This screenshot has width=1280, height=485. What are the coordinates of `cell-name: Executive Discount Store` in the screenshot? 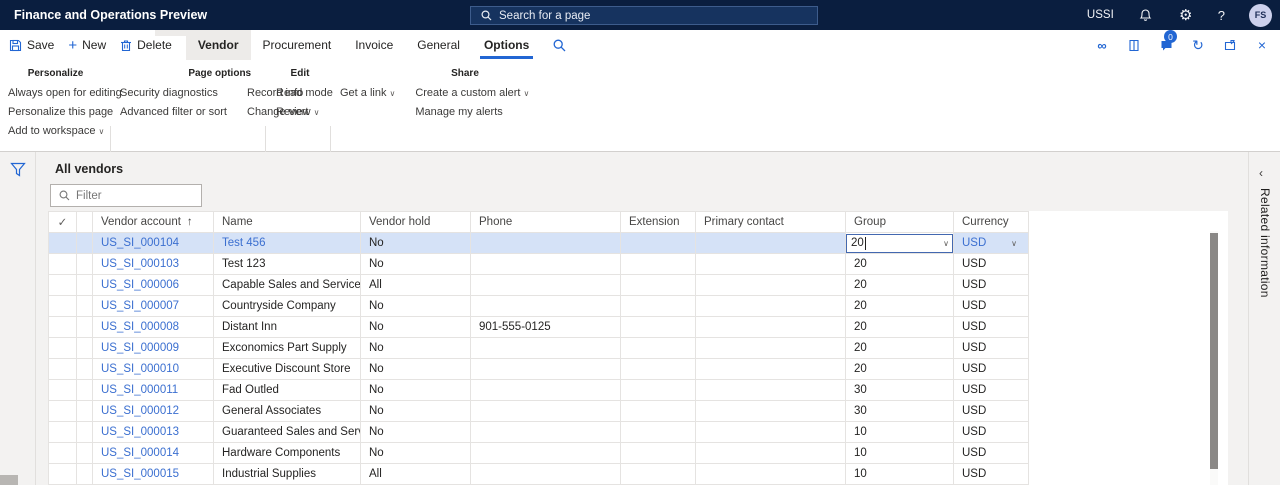 It's located at (287, 369).